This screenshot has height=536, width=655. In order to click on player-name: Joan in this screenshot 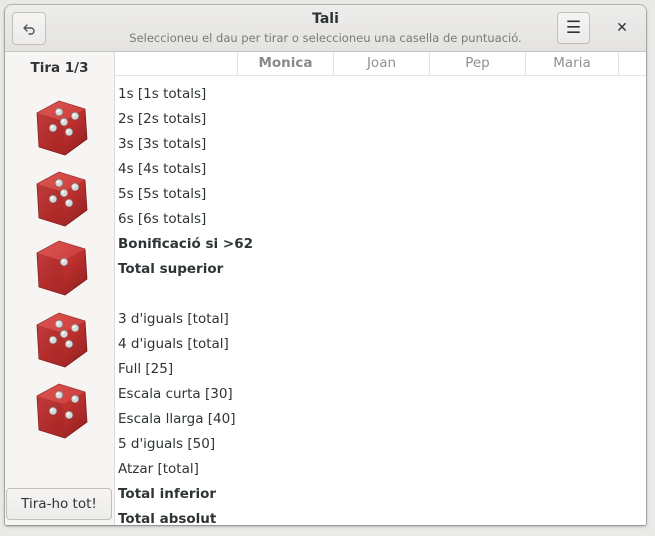, I will do `click(381, 63)`.